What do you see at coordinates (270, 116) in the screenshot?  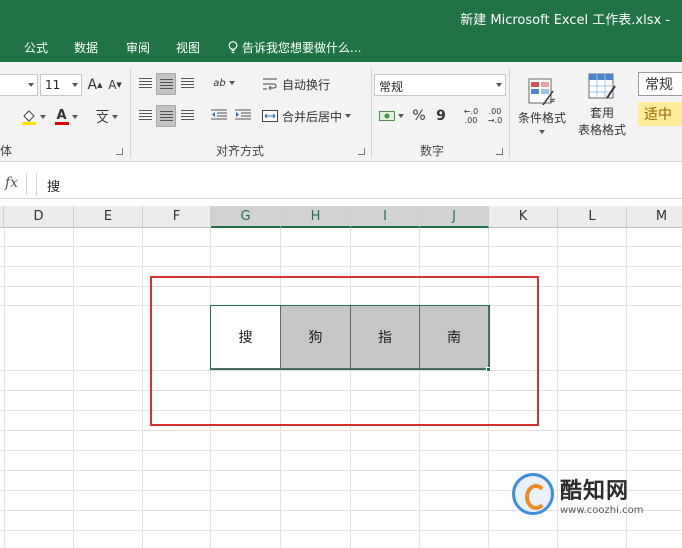 I see `merge-center-icon` at bounding box center [270, 116].